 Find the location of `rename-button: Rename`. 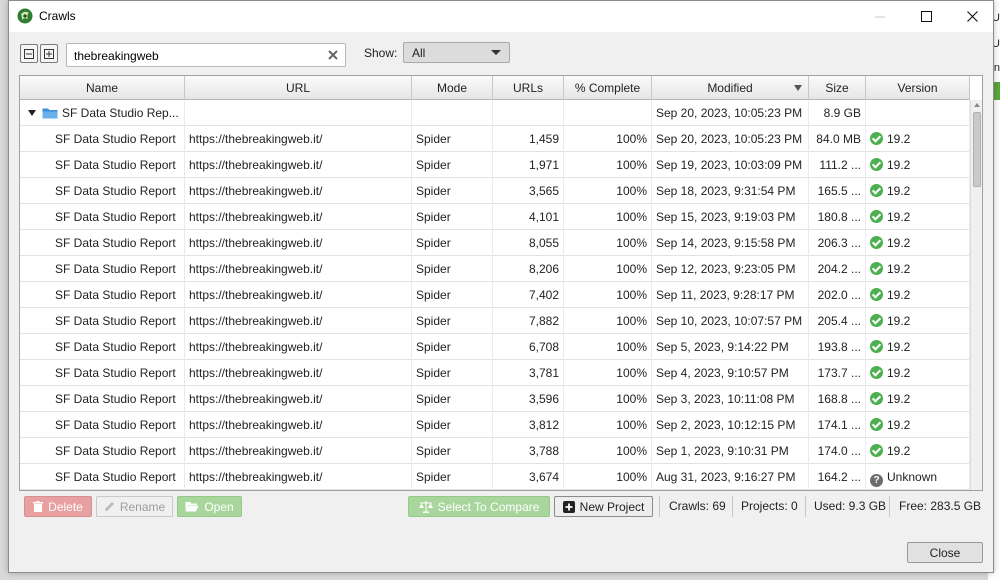

rename-button: Rename is located at coordinates (134, 506).